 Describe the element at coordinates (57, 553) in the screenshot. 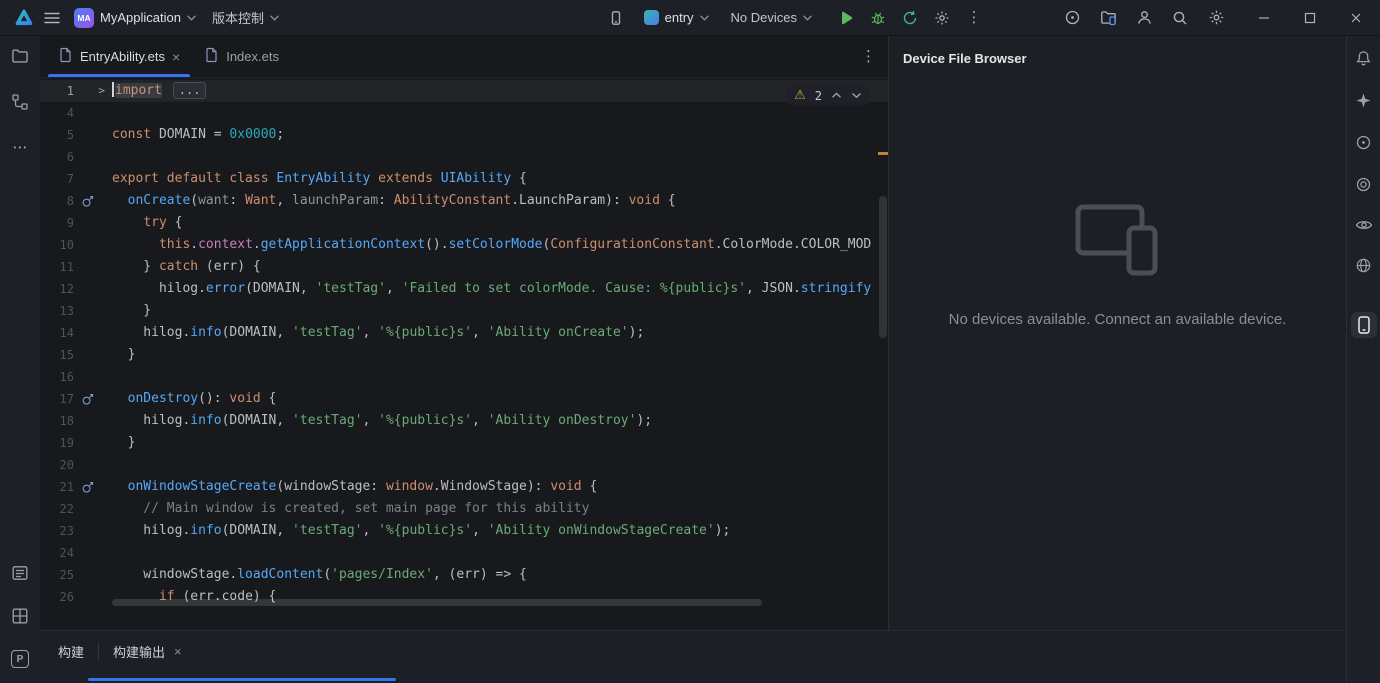

I see `line-number: 24` at that location.